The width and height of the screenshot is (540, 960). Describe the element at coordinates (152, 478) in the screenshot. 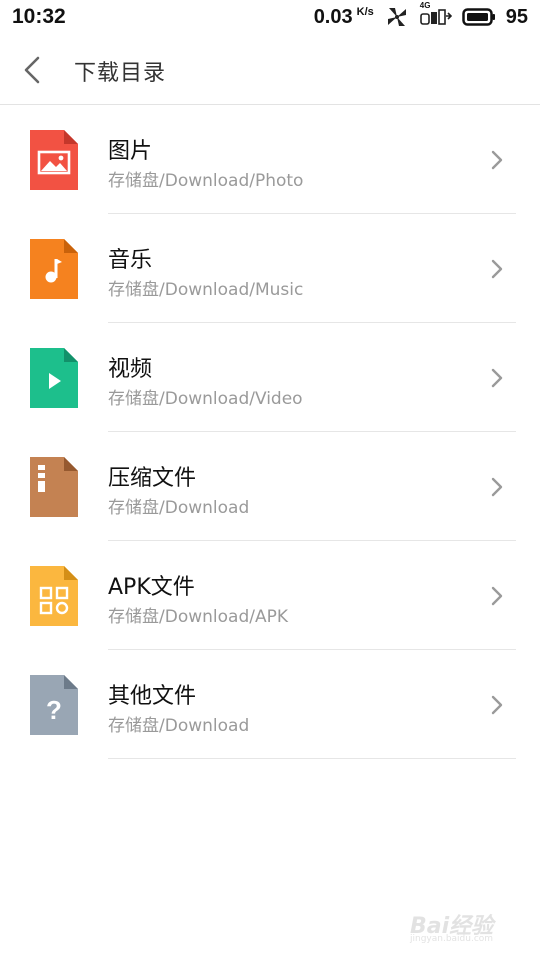

I see `item-title: 压缩文件` at that location.